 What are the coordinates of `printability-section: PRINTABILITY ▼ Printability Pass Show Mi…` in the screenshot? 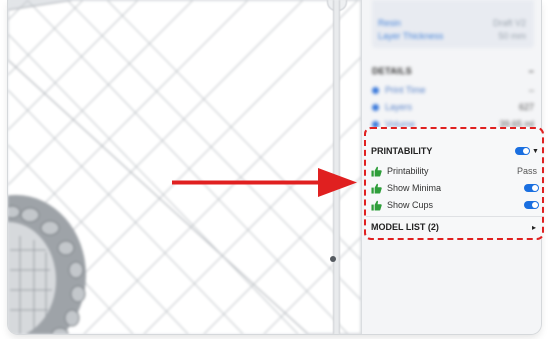 It's located at (454, 183).